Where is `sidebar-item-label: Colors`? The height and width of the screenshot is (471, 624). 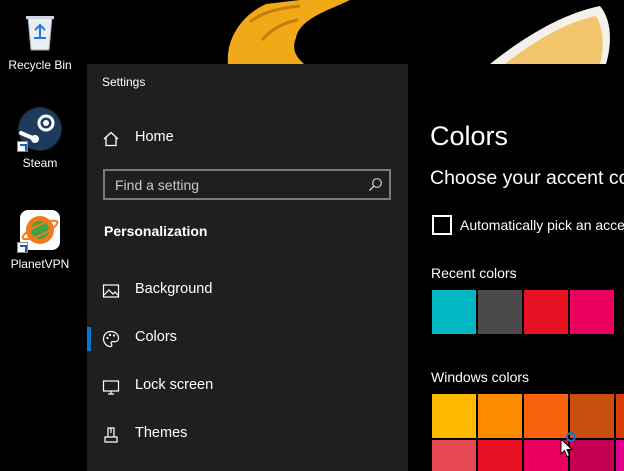 sidebar-item-label: Colors is located at coordinates (156, 337).